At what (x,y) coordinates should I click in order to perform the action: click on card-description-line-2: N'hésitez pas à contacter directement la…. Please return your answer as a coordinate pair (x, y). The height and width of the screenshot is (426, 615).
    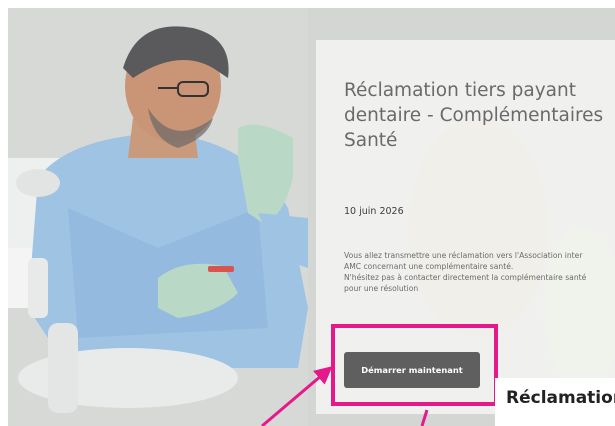
    Looking at the image, I should click on (465, 283).